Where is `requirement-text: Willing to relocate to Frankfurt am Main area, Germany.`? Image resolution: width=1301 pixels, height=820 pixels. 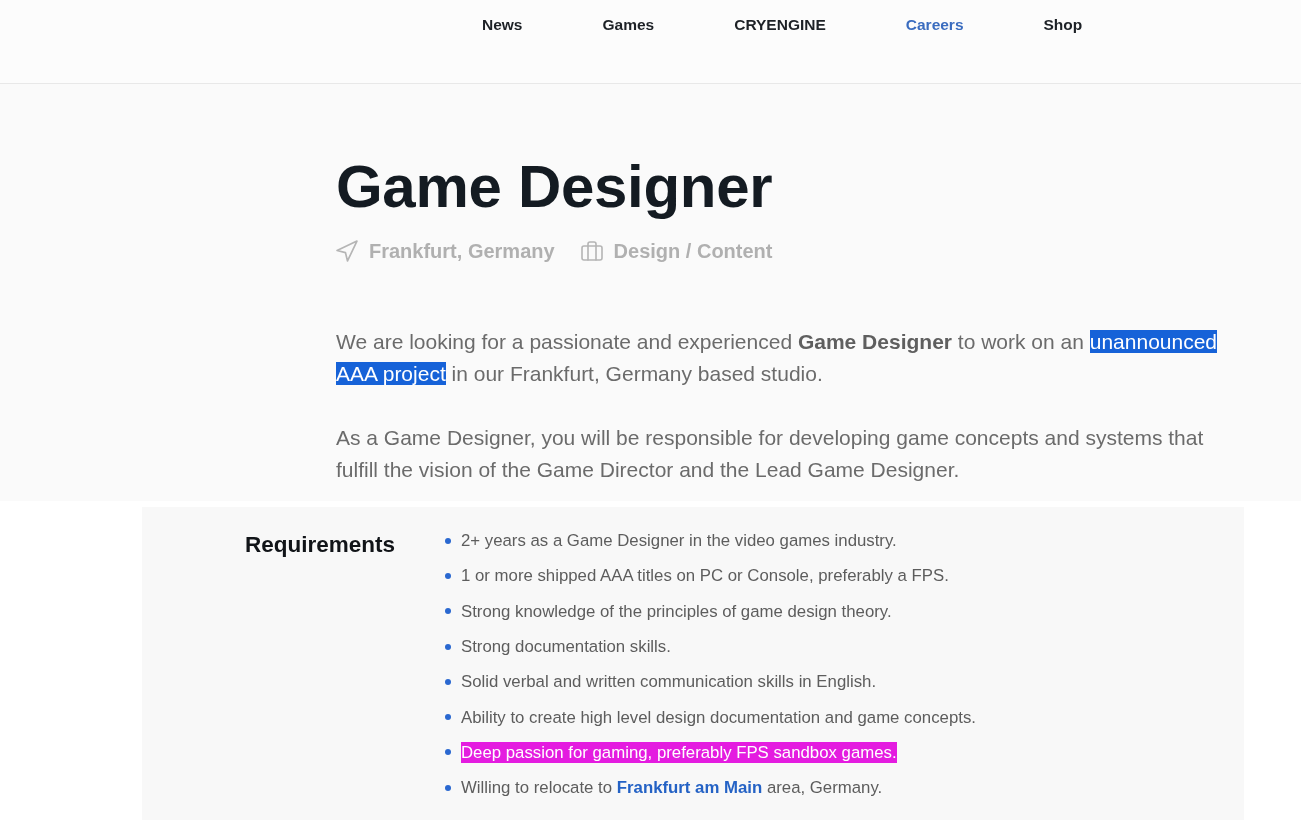
requirement-text: Willing to relocate to Frankfurt am Main area, Germany. is located at coordinates (672, 788).